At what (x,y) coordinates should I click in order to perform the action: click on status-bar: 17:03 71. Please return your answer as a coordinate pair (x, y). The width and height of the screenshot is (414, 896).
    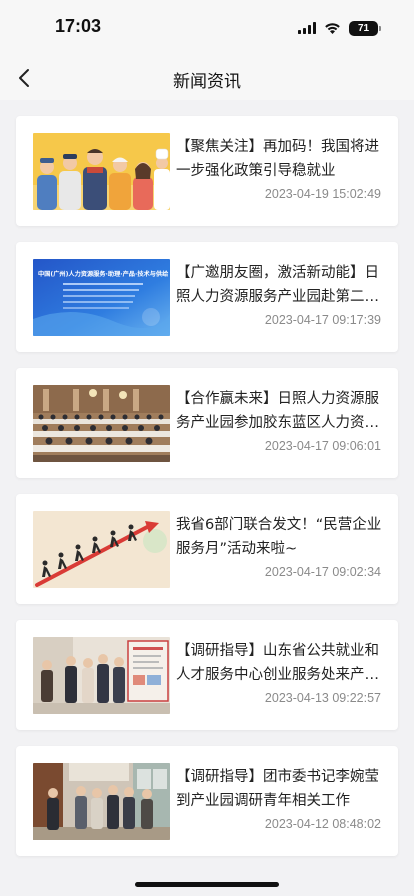
    Looking at the image, I should click on (207, 28).